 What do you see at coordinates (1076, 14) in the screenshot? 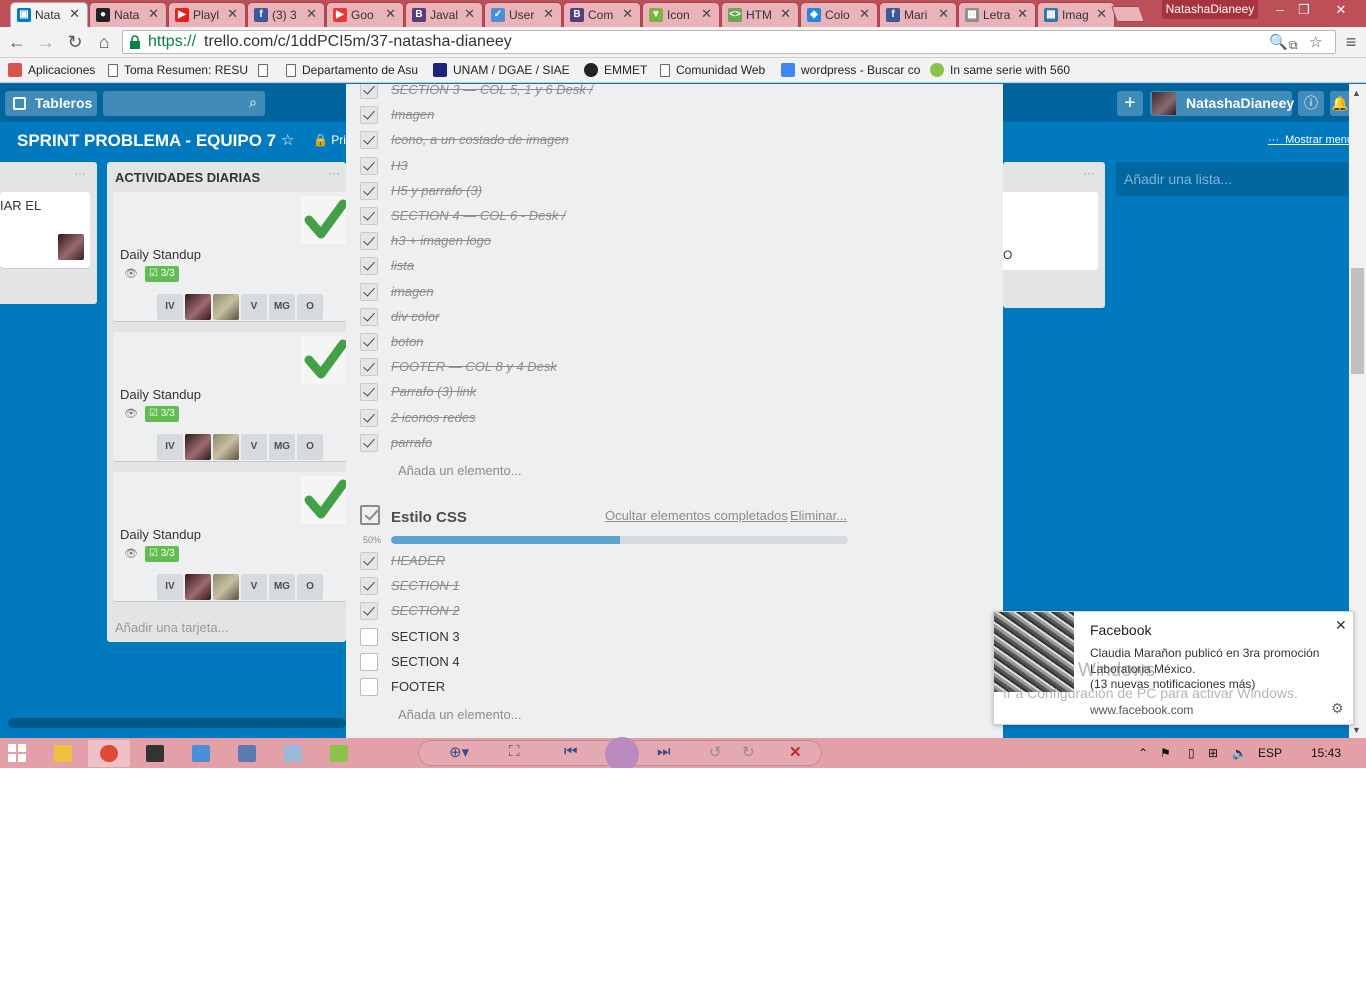
I see `browser-tab: ▦ Imag ✕` at bounding box center [1076, 14].